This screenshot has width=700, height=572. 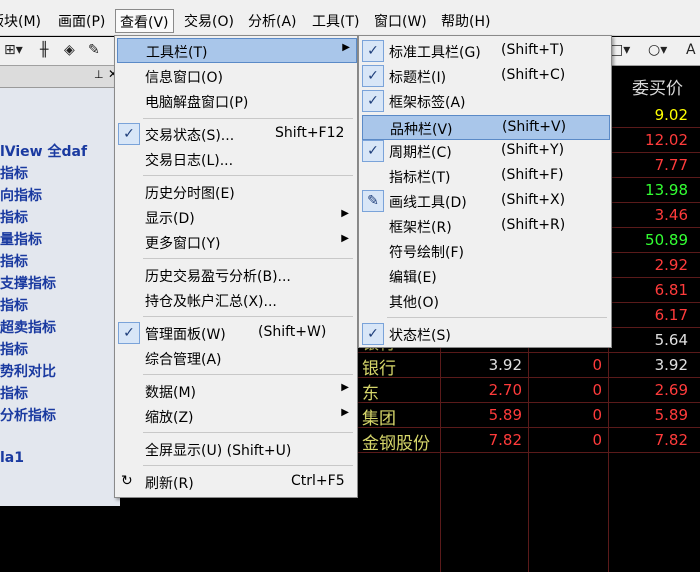 What do you see at coordinates (657, 50) in the screenshot?
I see `circle-icon: ○▾` at bounding box center [657, 50].